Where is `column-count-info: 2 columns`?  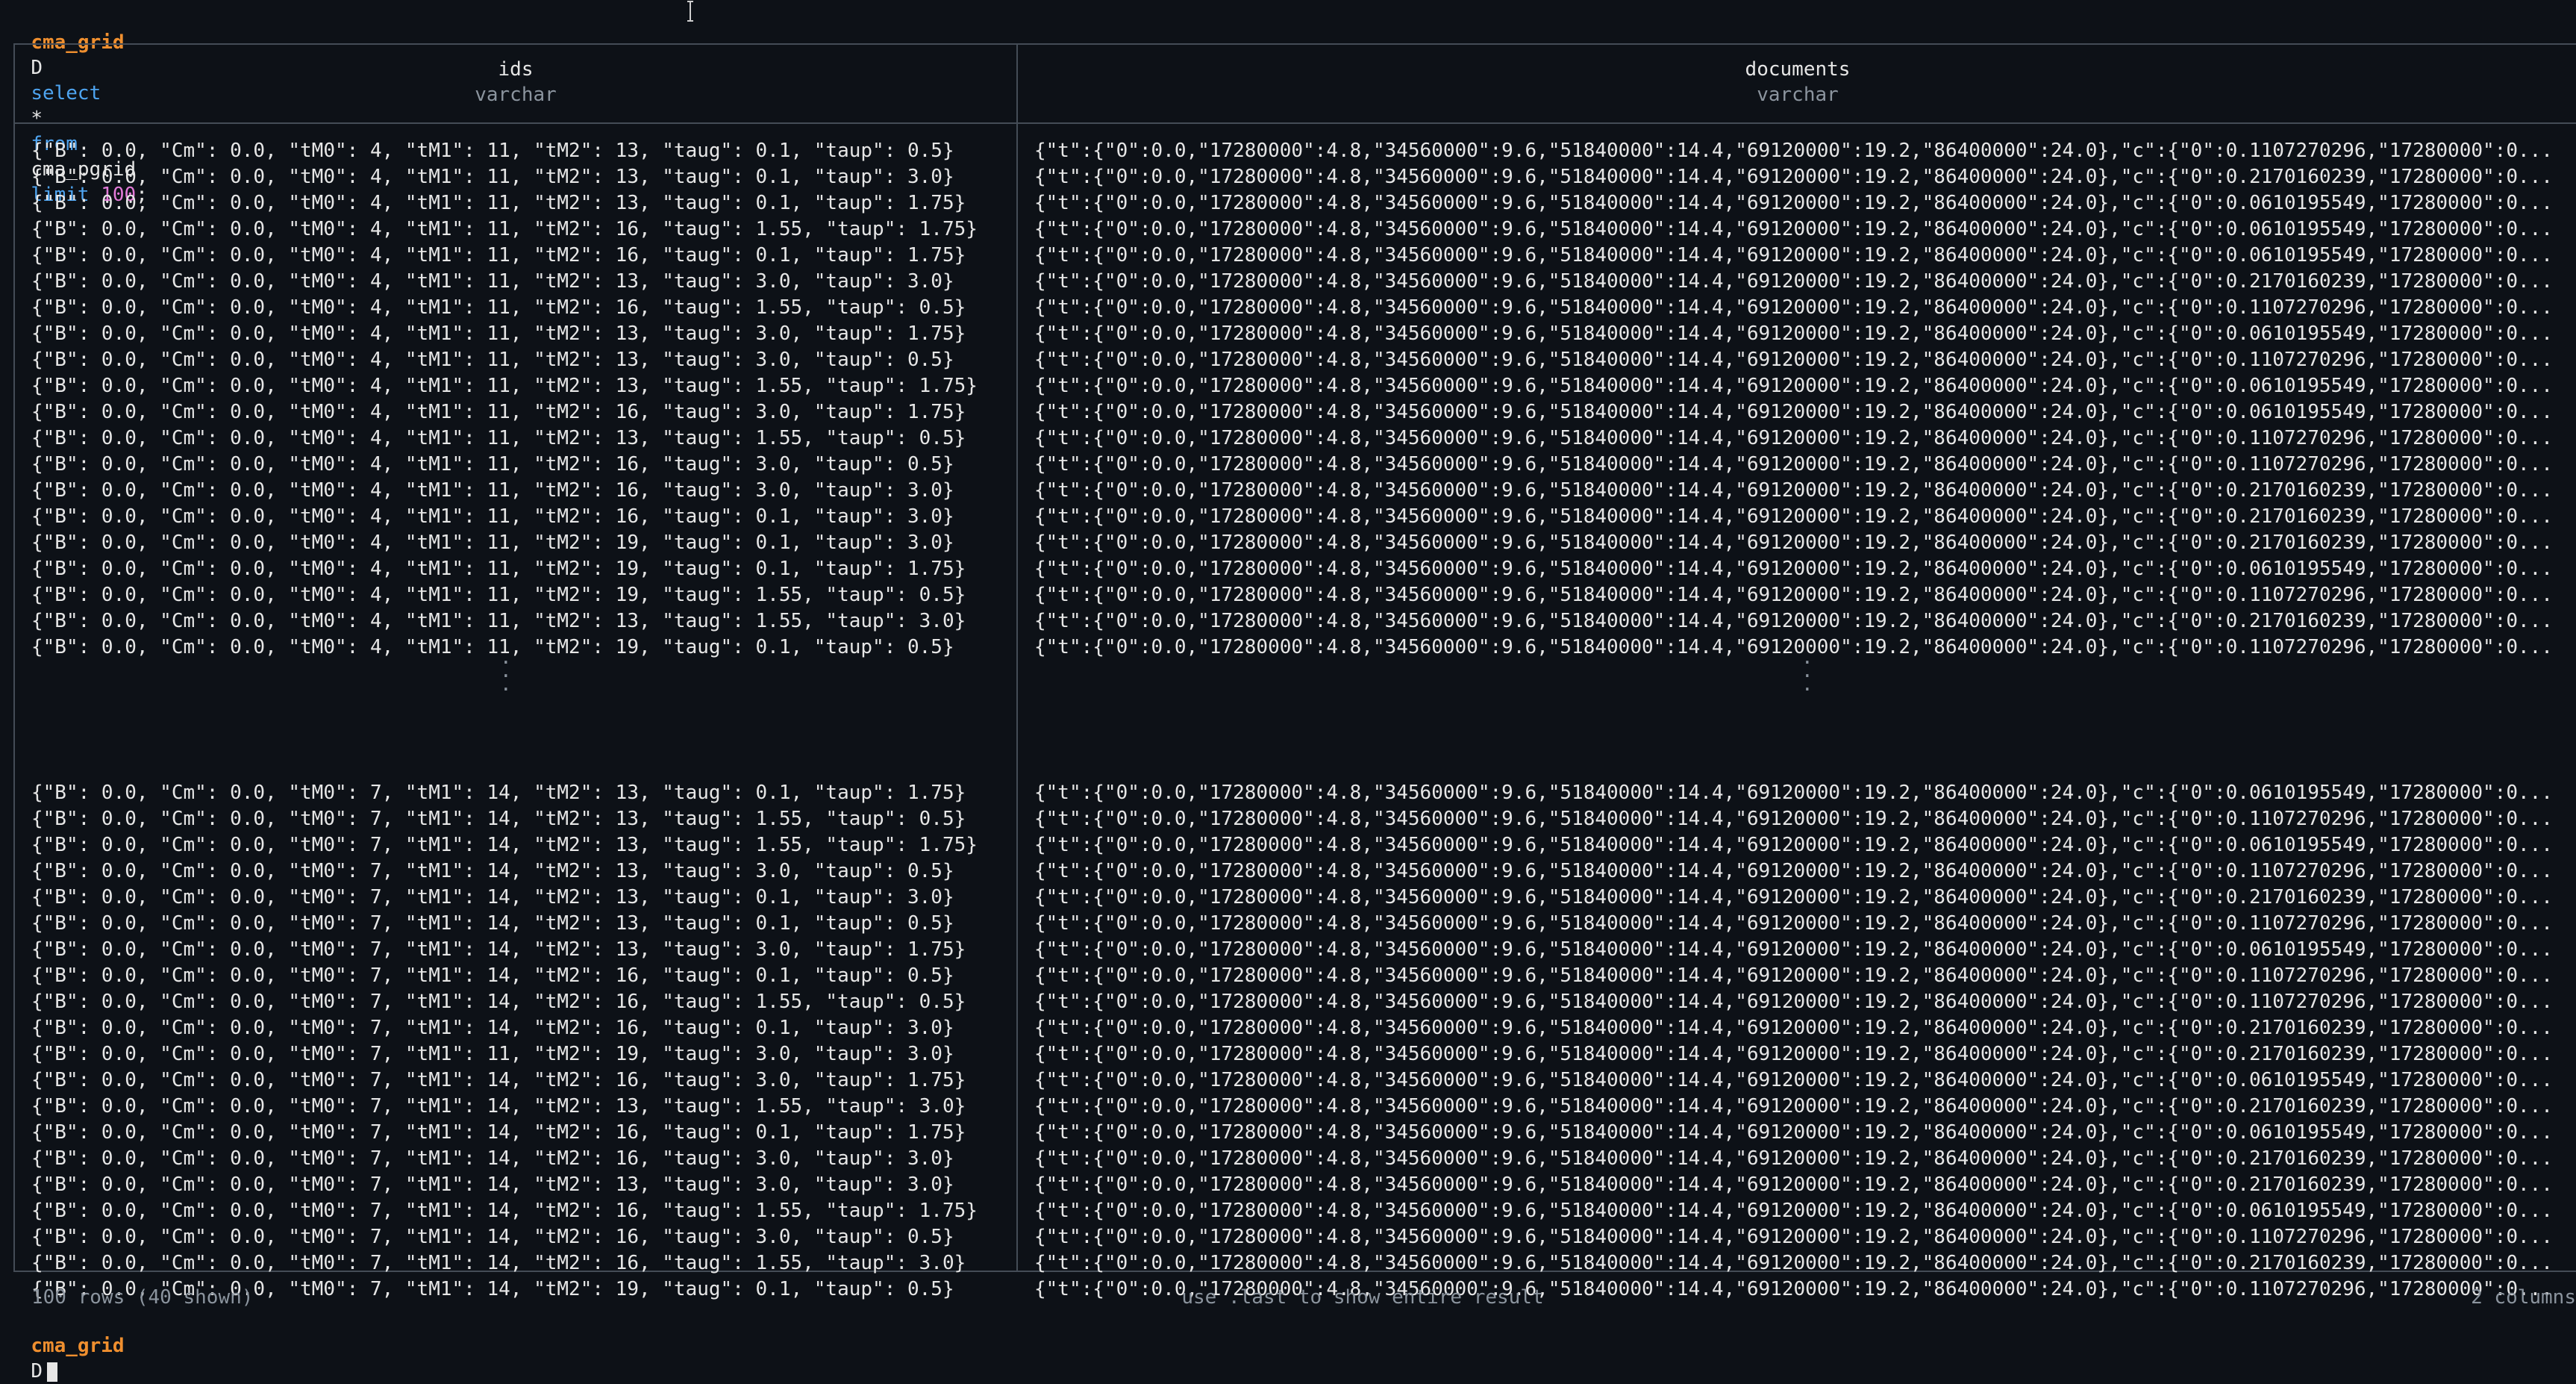
column-count-info: 2 columns is located at coordinates (2523, 1297).